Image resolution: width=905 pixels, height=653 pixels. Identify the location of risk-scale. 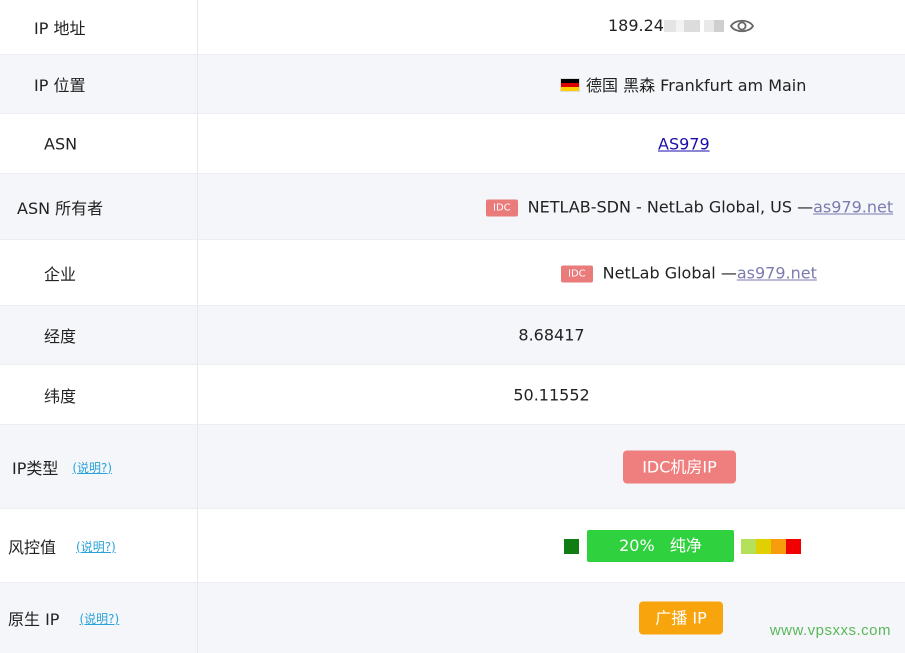
(771, 546).